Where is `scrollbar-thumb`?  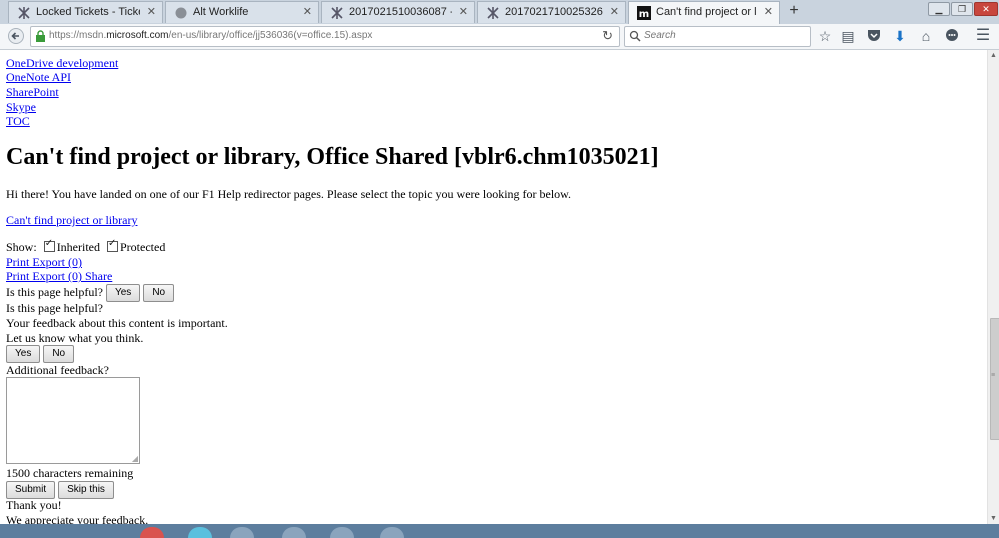
scrollbar-thumb is located at coordinates (994, 379).